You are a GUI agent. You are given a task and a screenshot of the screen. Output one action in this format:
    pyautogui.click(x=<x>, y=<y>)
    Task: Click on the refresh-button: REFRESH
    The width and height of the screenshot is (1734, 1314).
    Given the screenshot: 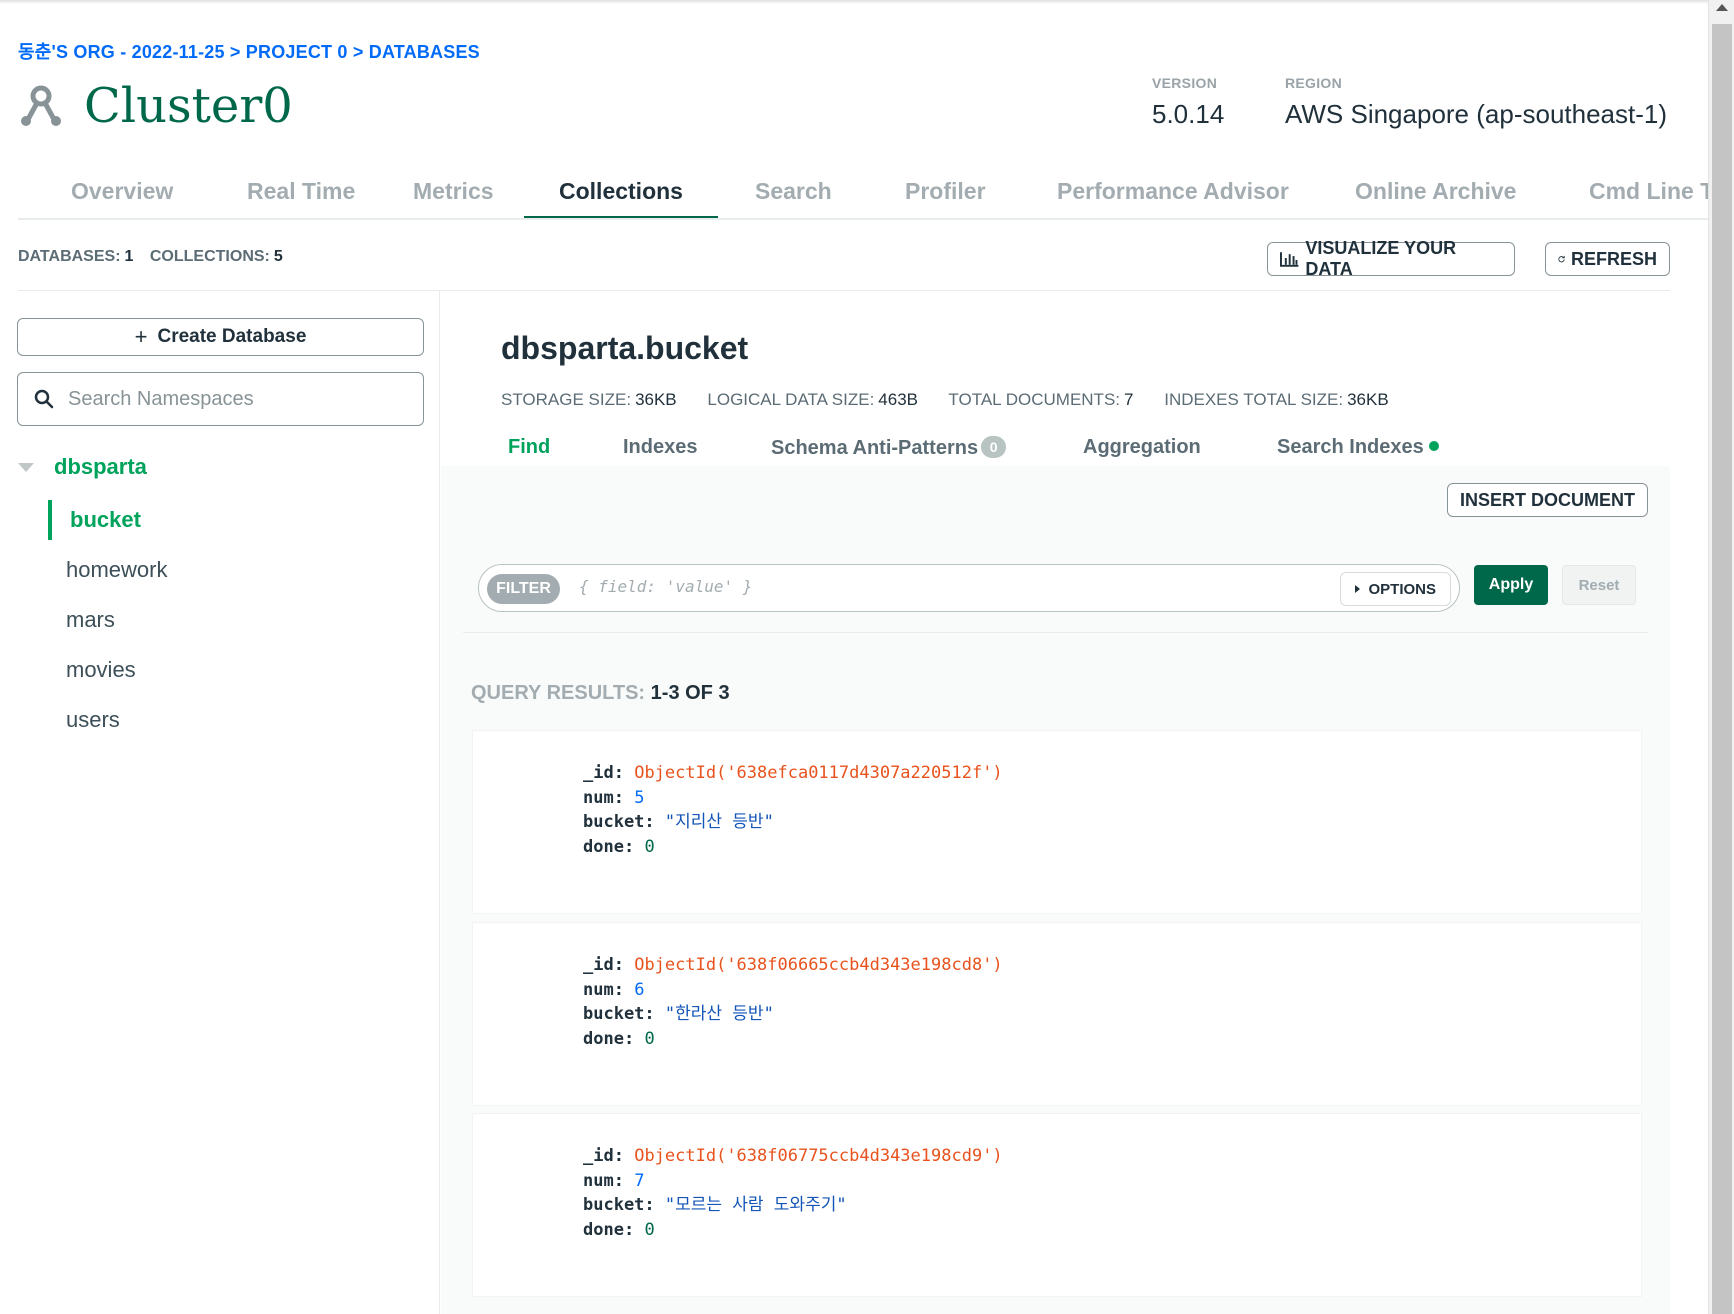 What is the action you would take?
    pyautogui.click(x=1607, y=259)
    